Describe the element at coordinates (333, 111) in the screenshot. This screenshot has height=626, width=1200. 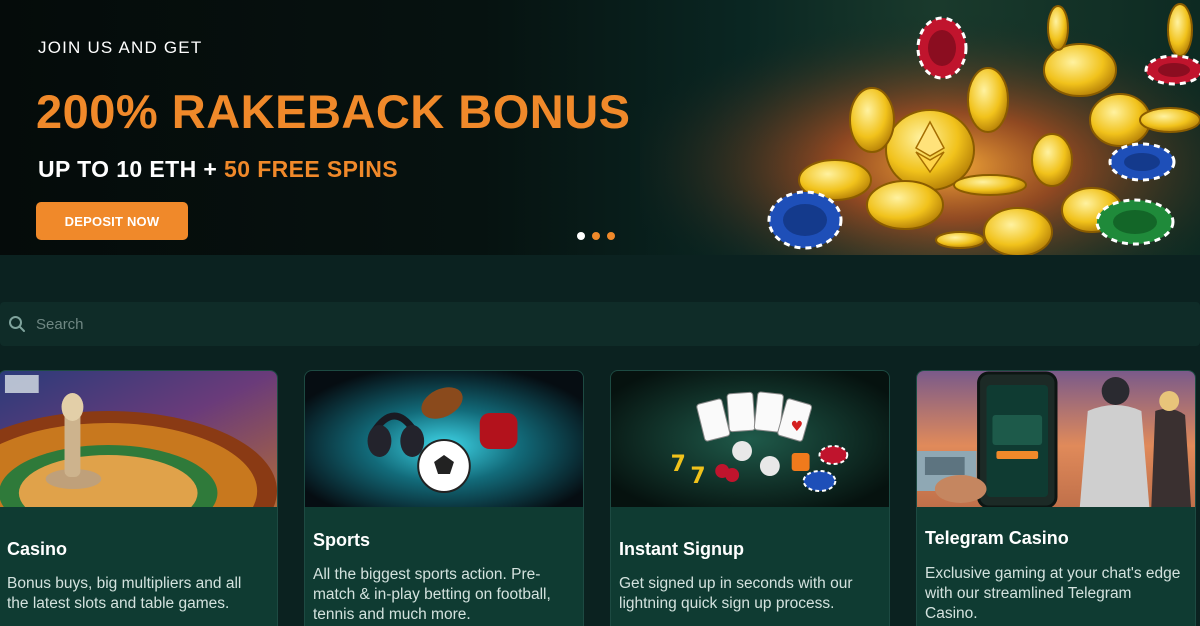
I see `hero-title: 200% RAKEBACK BONUS` at that location.